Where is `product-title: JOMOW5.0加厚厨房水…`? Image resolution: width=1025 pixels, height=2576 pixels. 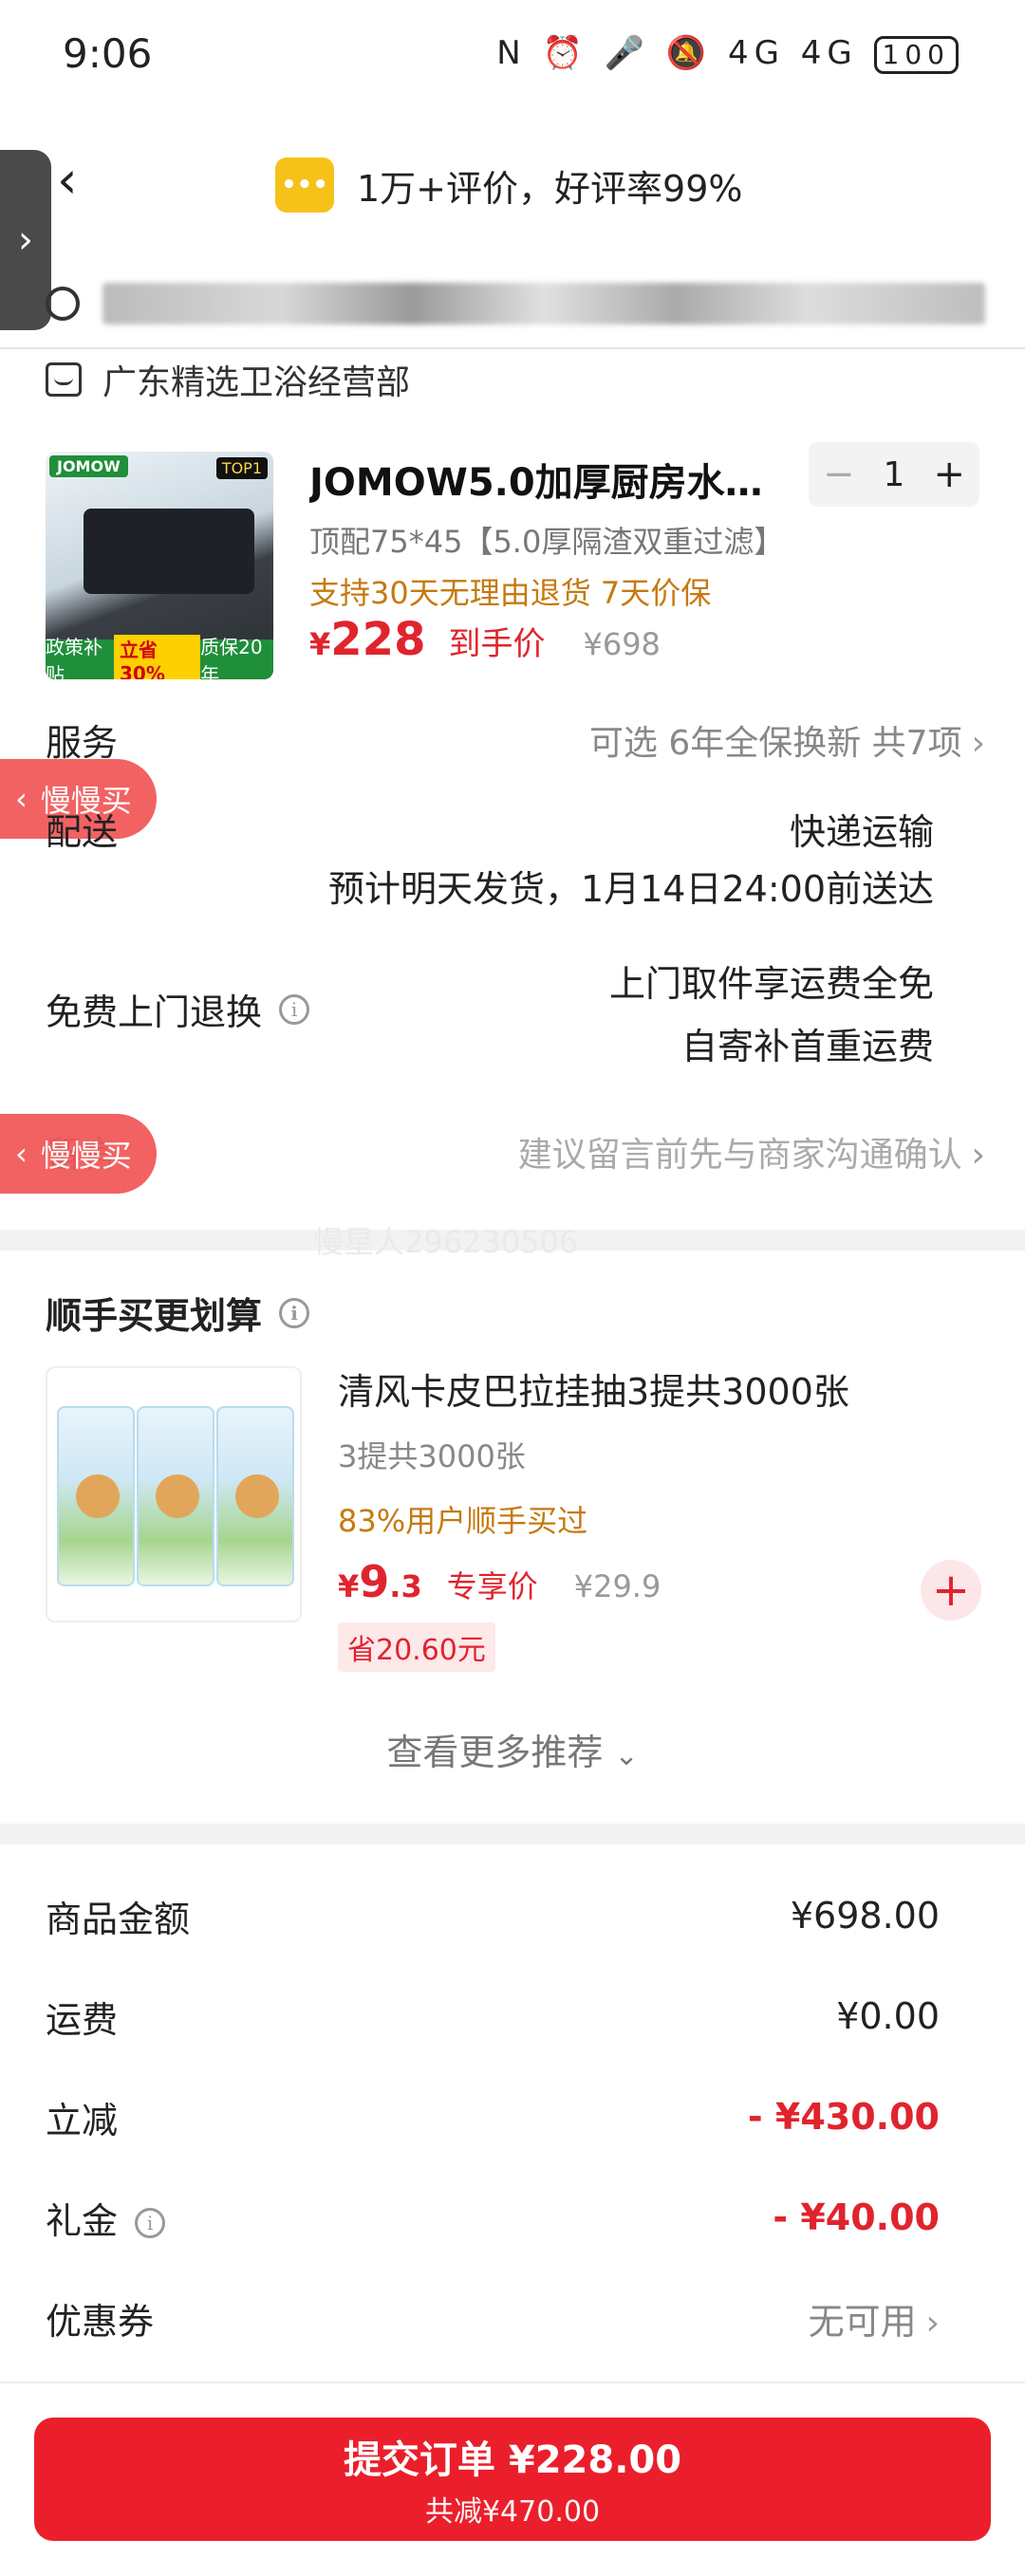
product-title: JOMOW5.0加厚厨房水… is located at coordinates (546, 479).